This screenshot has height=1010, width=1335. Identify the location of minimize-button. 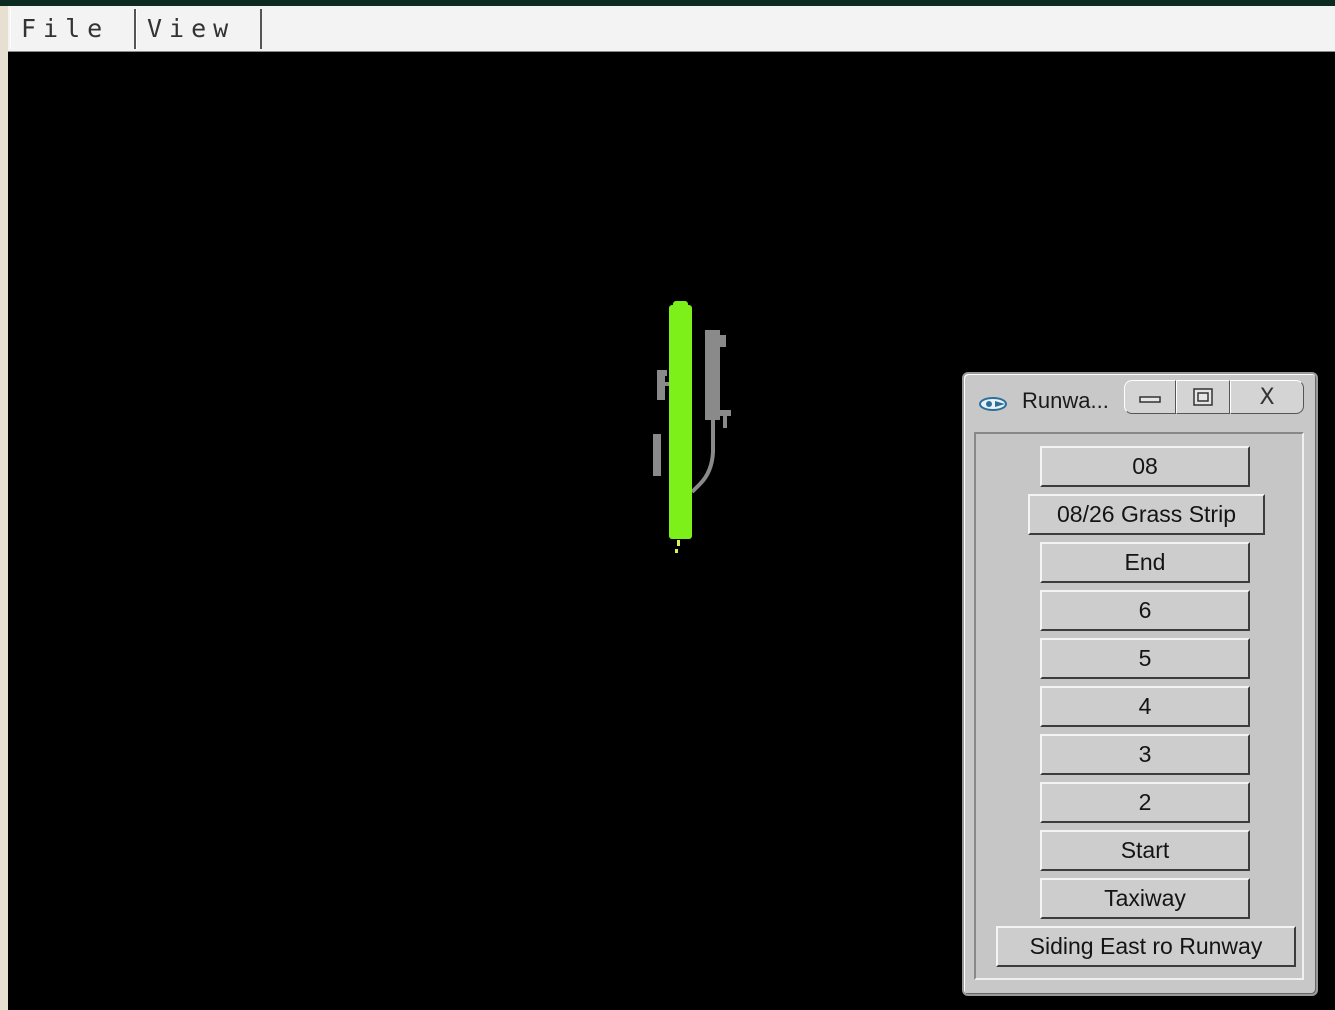
(1150, 397).